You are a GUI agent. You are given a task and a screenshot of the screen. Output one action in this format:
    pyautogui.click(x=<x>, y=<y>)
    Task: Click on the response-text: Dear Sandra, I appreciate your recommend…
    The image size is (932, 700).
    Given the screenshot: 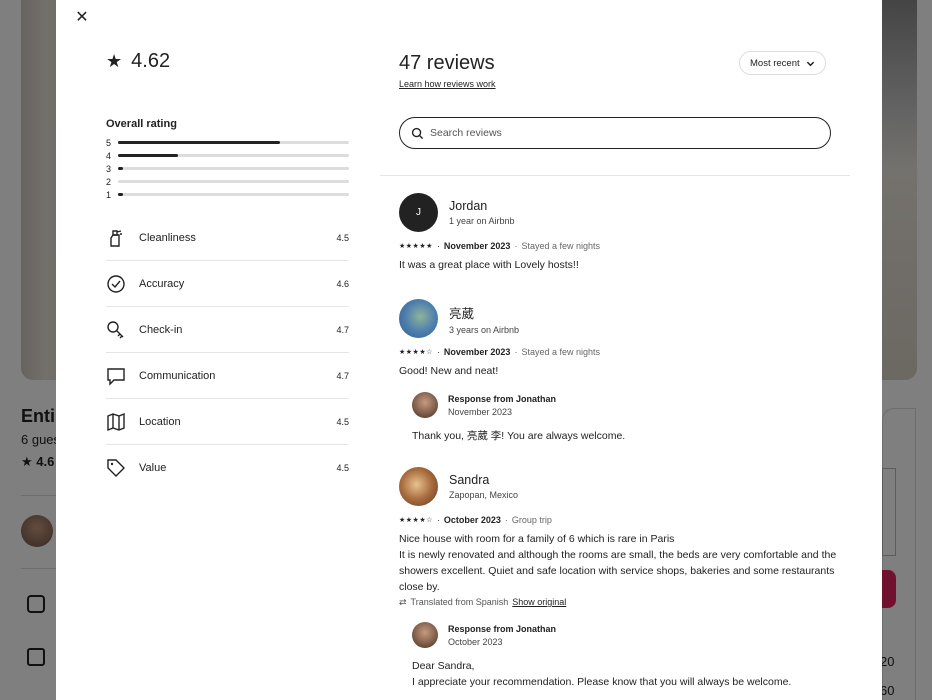 What is the action you would take?
    pyautogui.click(x=625, y=674)
    